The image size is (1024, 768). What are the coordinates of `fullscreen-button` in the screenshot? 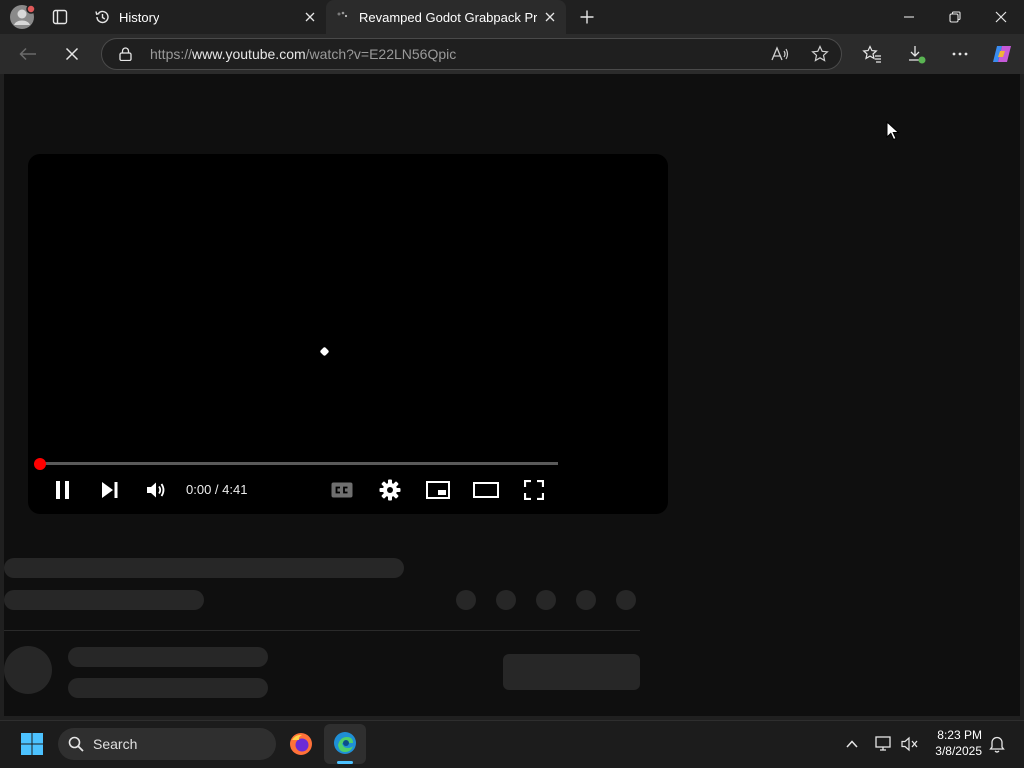 It's located at (534, 490).